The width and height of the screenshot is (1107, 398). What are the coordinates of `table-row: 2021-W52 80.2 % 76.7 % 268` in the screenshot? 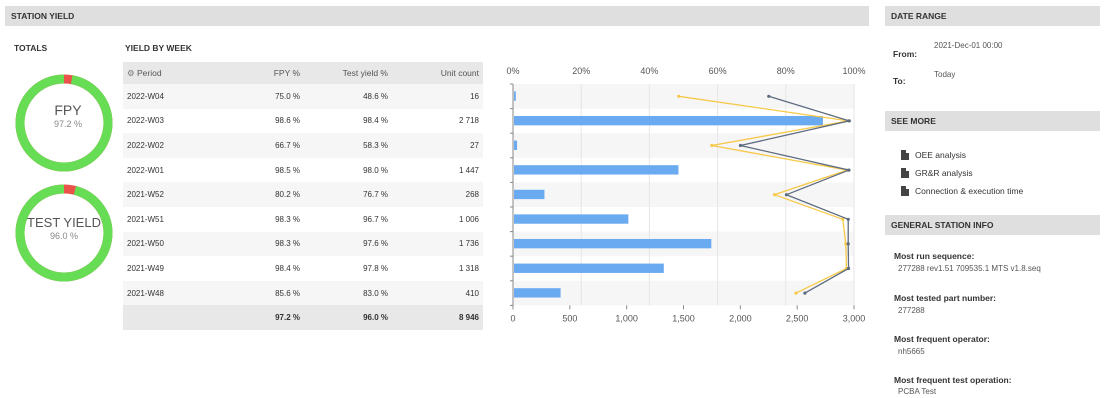 It's located at (303, 194).